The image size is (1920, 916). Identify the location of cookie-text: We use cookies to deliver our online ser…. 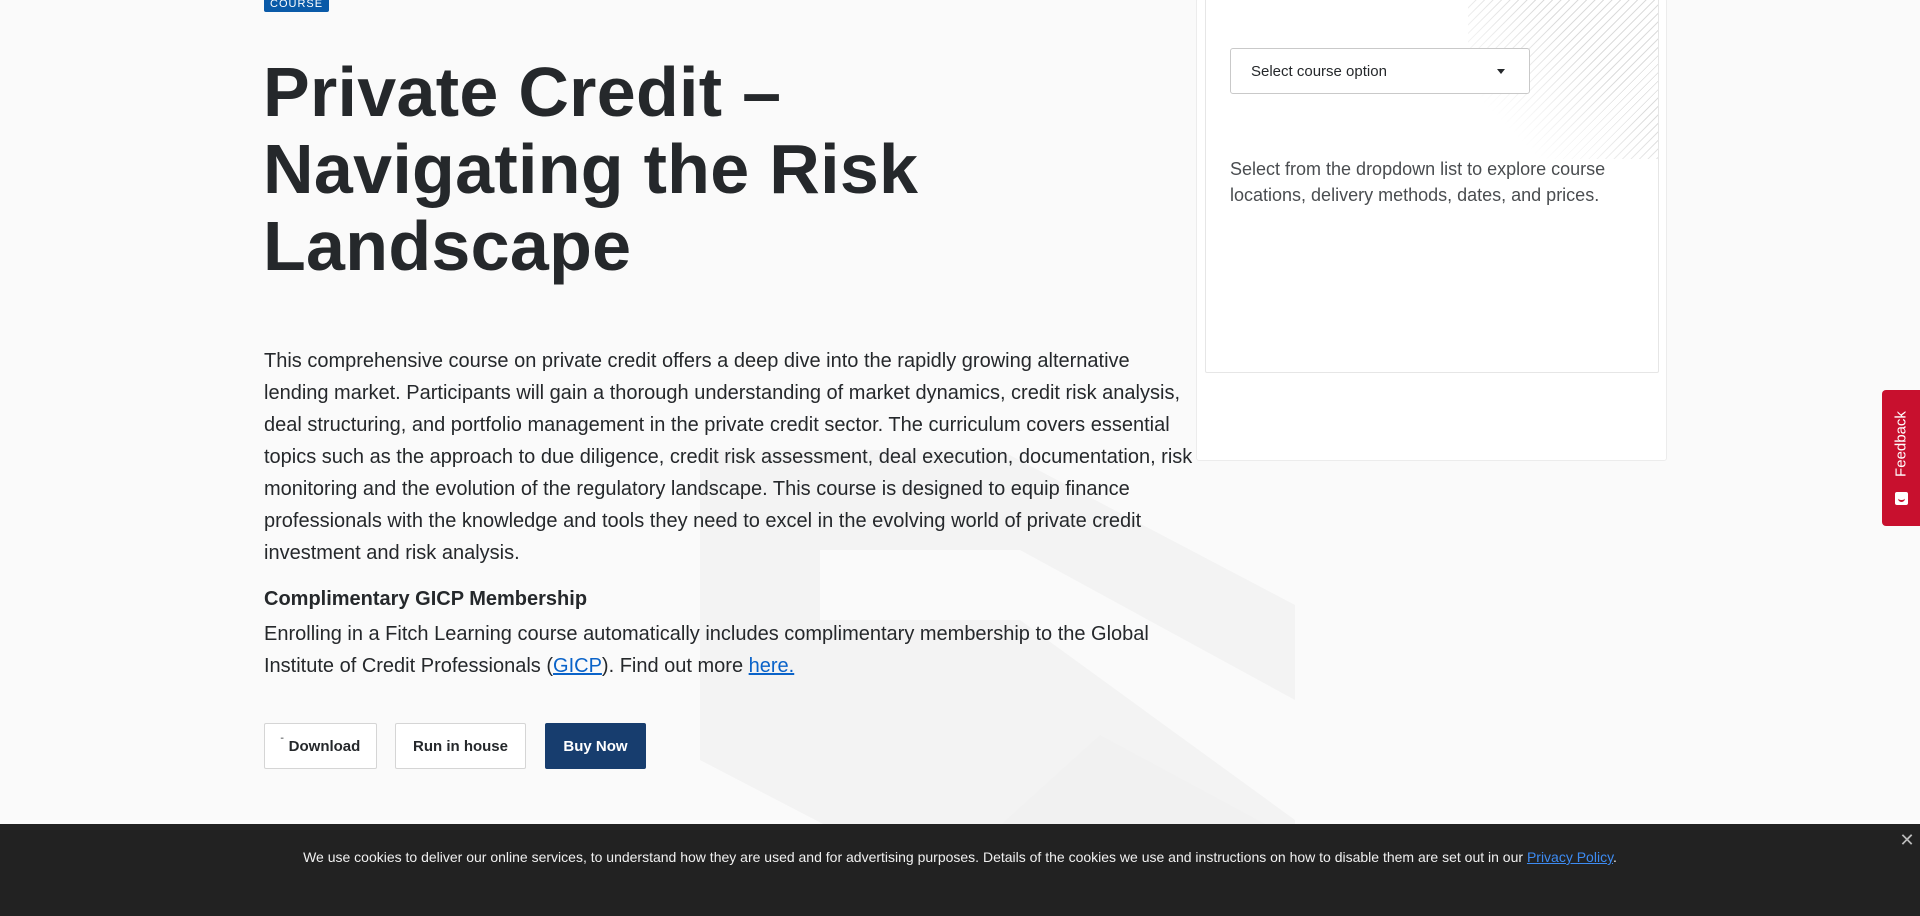
(915, 857).